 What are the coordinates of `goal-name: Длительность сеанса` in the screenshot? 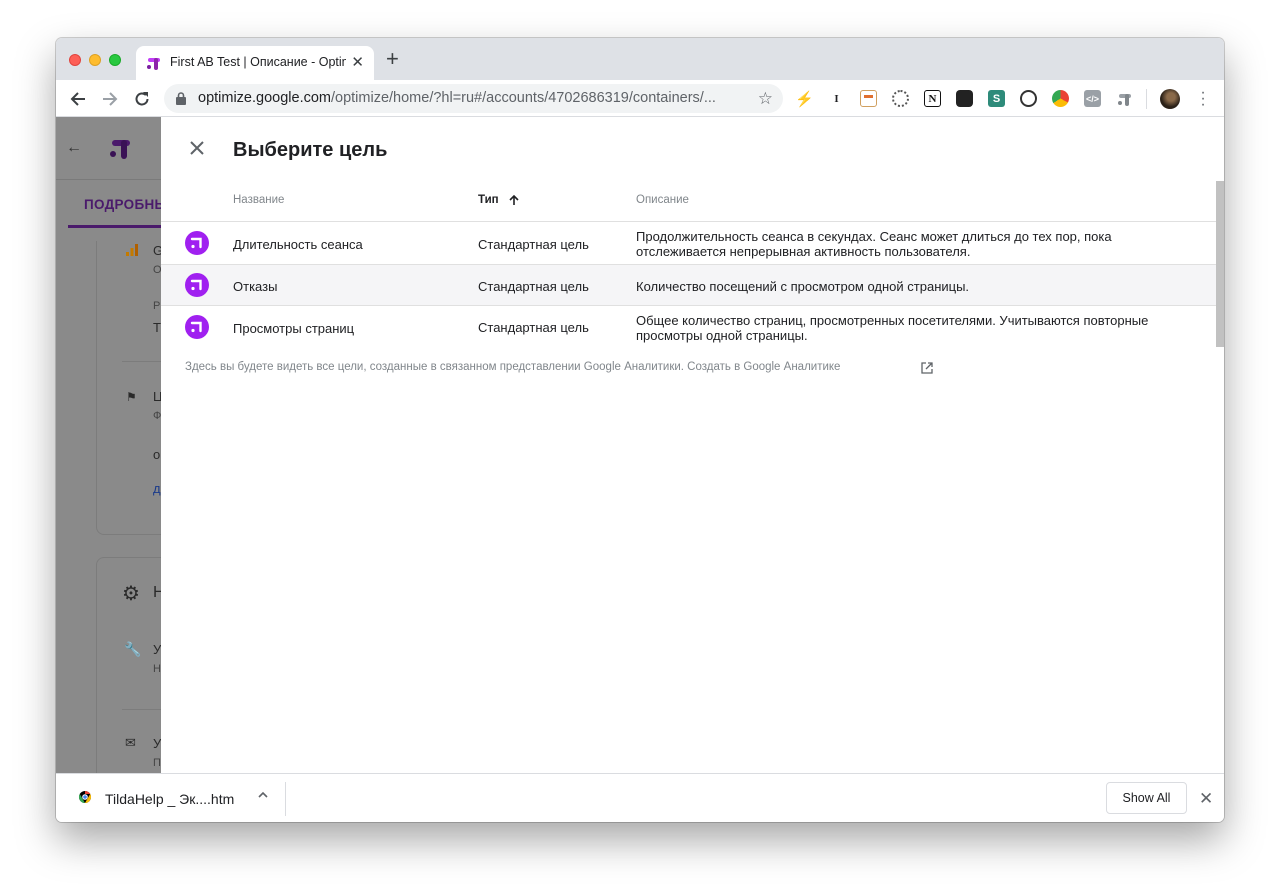 It's located at (298, 244).